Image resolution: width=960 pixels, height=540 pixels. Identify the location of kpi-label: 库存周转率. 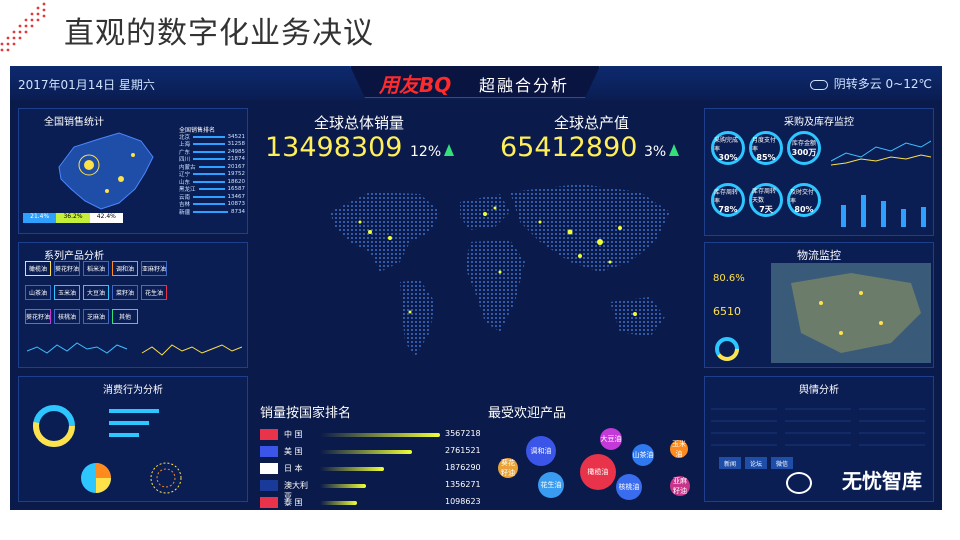
(726, 196).